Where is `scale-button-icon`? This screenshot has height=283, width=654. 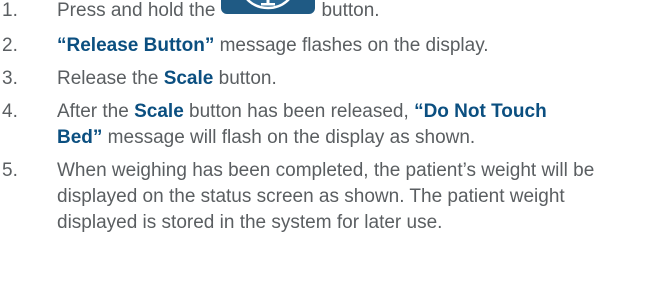
scale-button-icon is located at coordinates (268, 7).